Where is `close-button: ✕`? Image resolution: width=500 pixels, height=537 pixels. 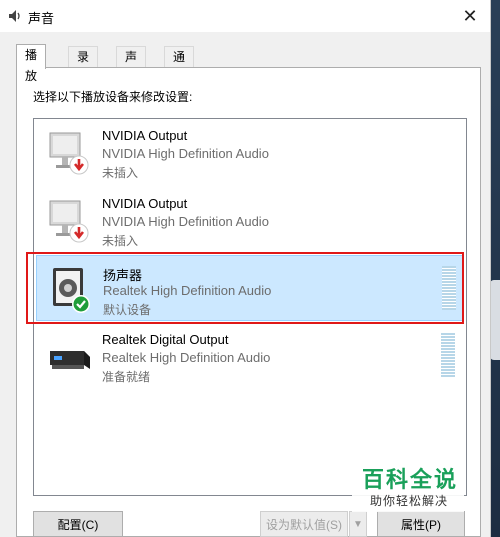
close-button: ✕ is located at coordinates (470, 16).